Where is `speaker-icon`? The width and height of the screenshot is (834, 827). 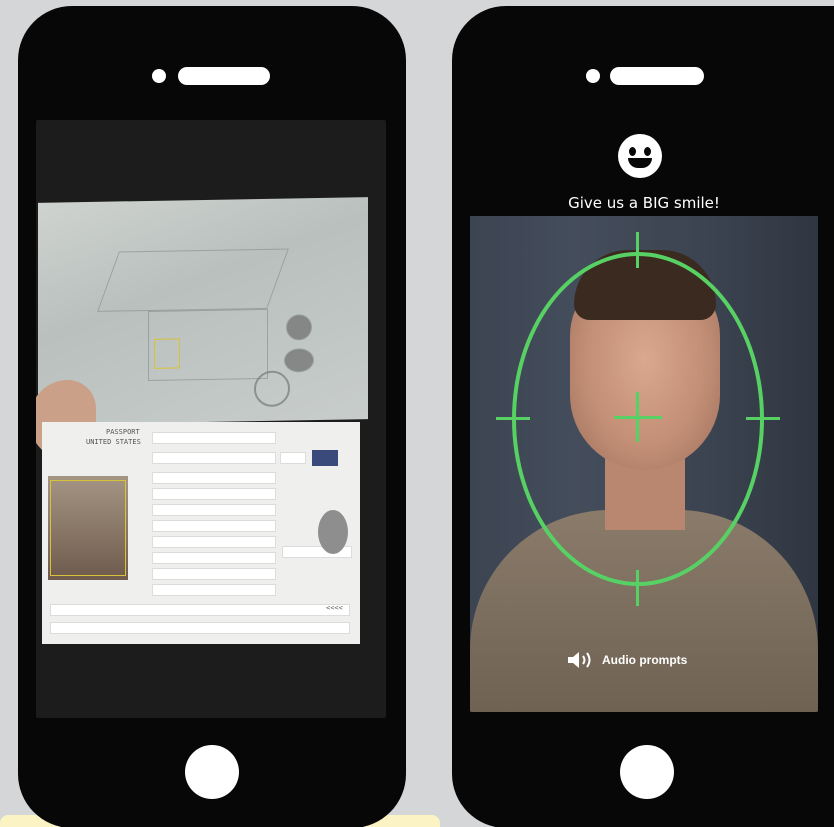 speaker-icon is located at coordinates (581, 660).